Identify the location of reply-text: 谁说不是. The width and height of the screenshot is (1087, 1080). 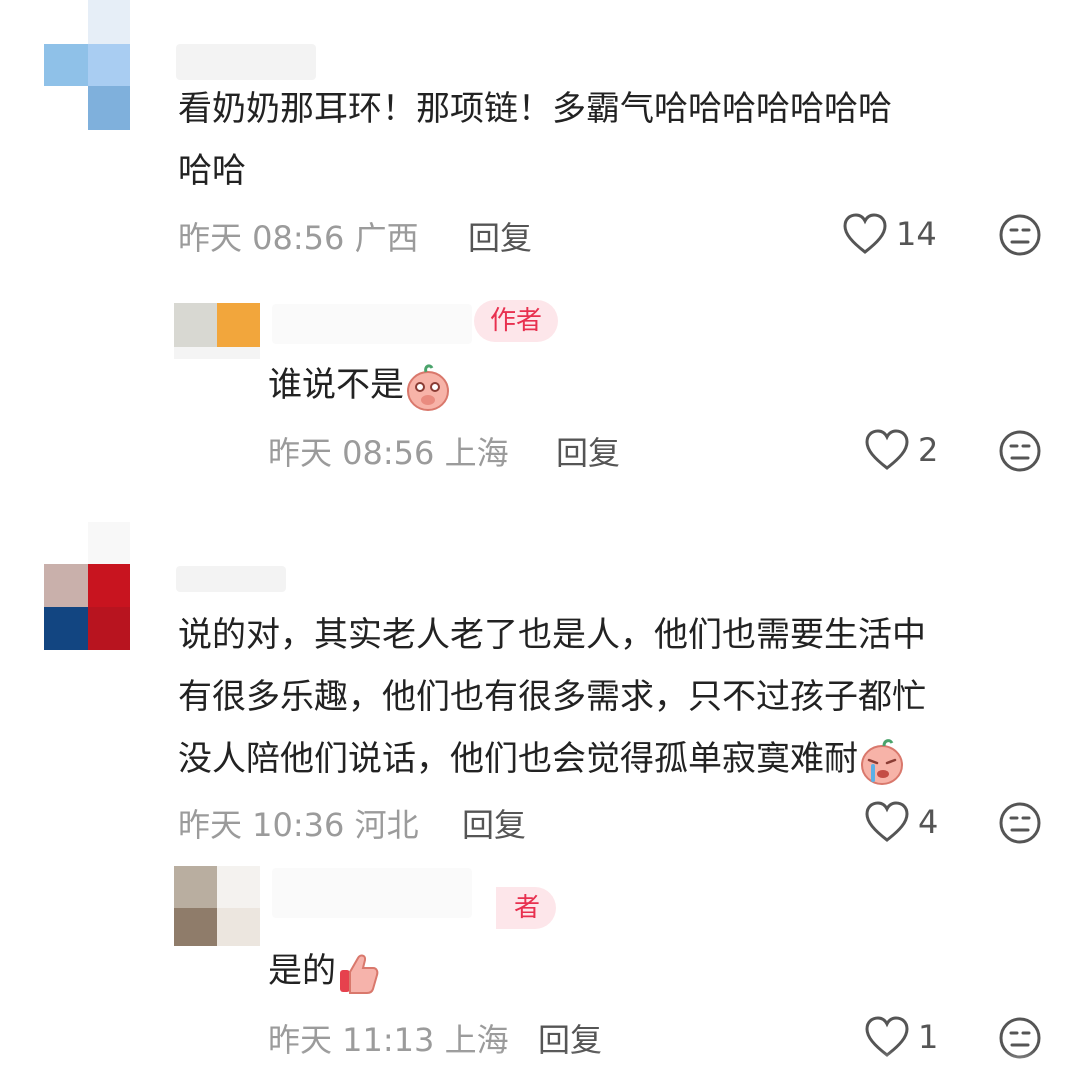
(360, 385).